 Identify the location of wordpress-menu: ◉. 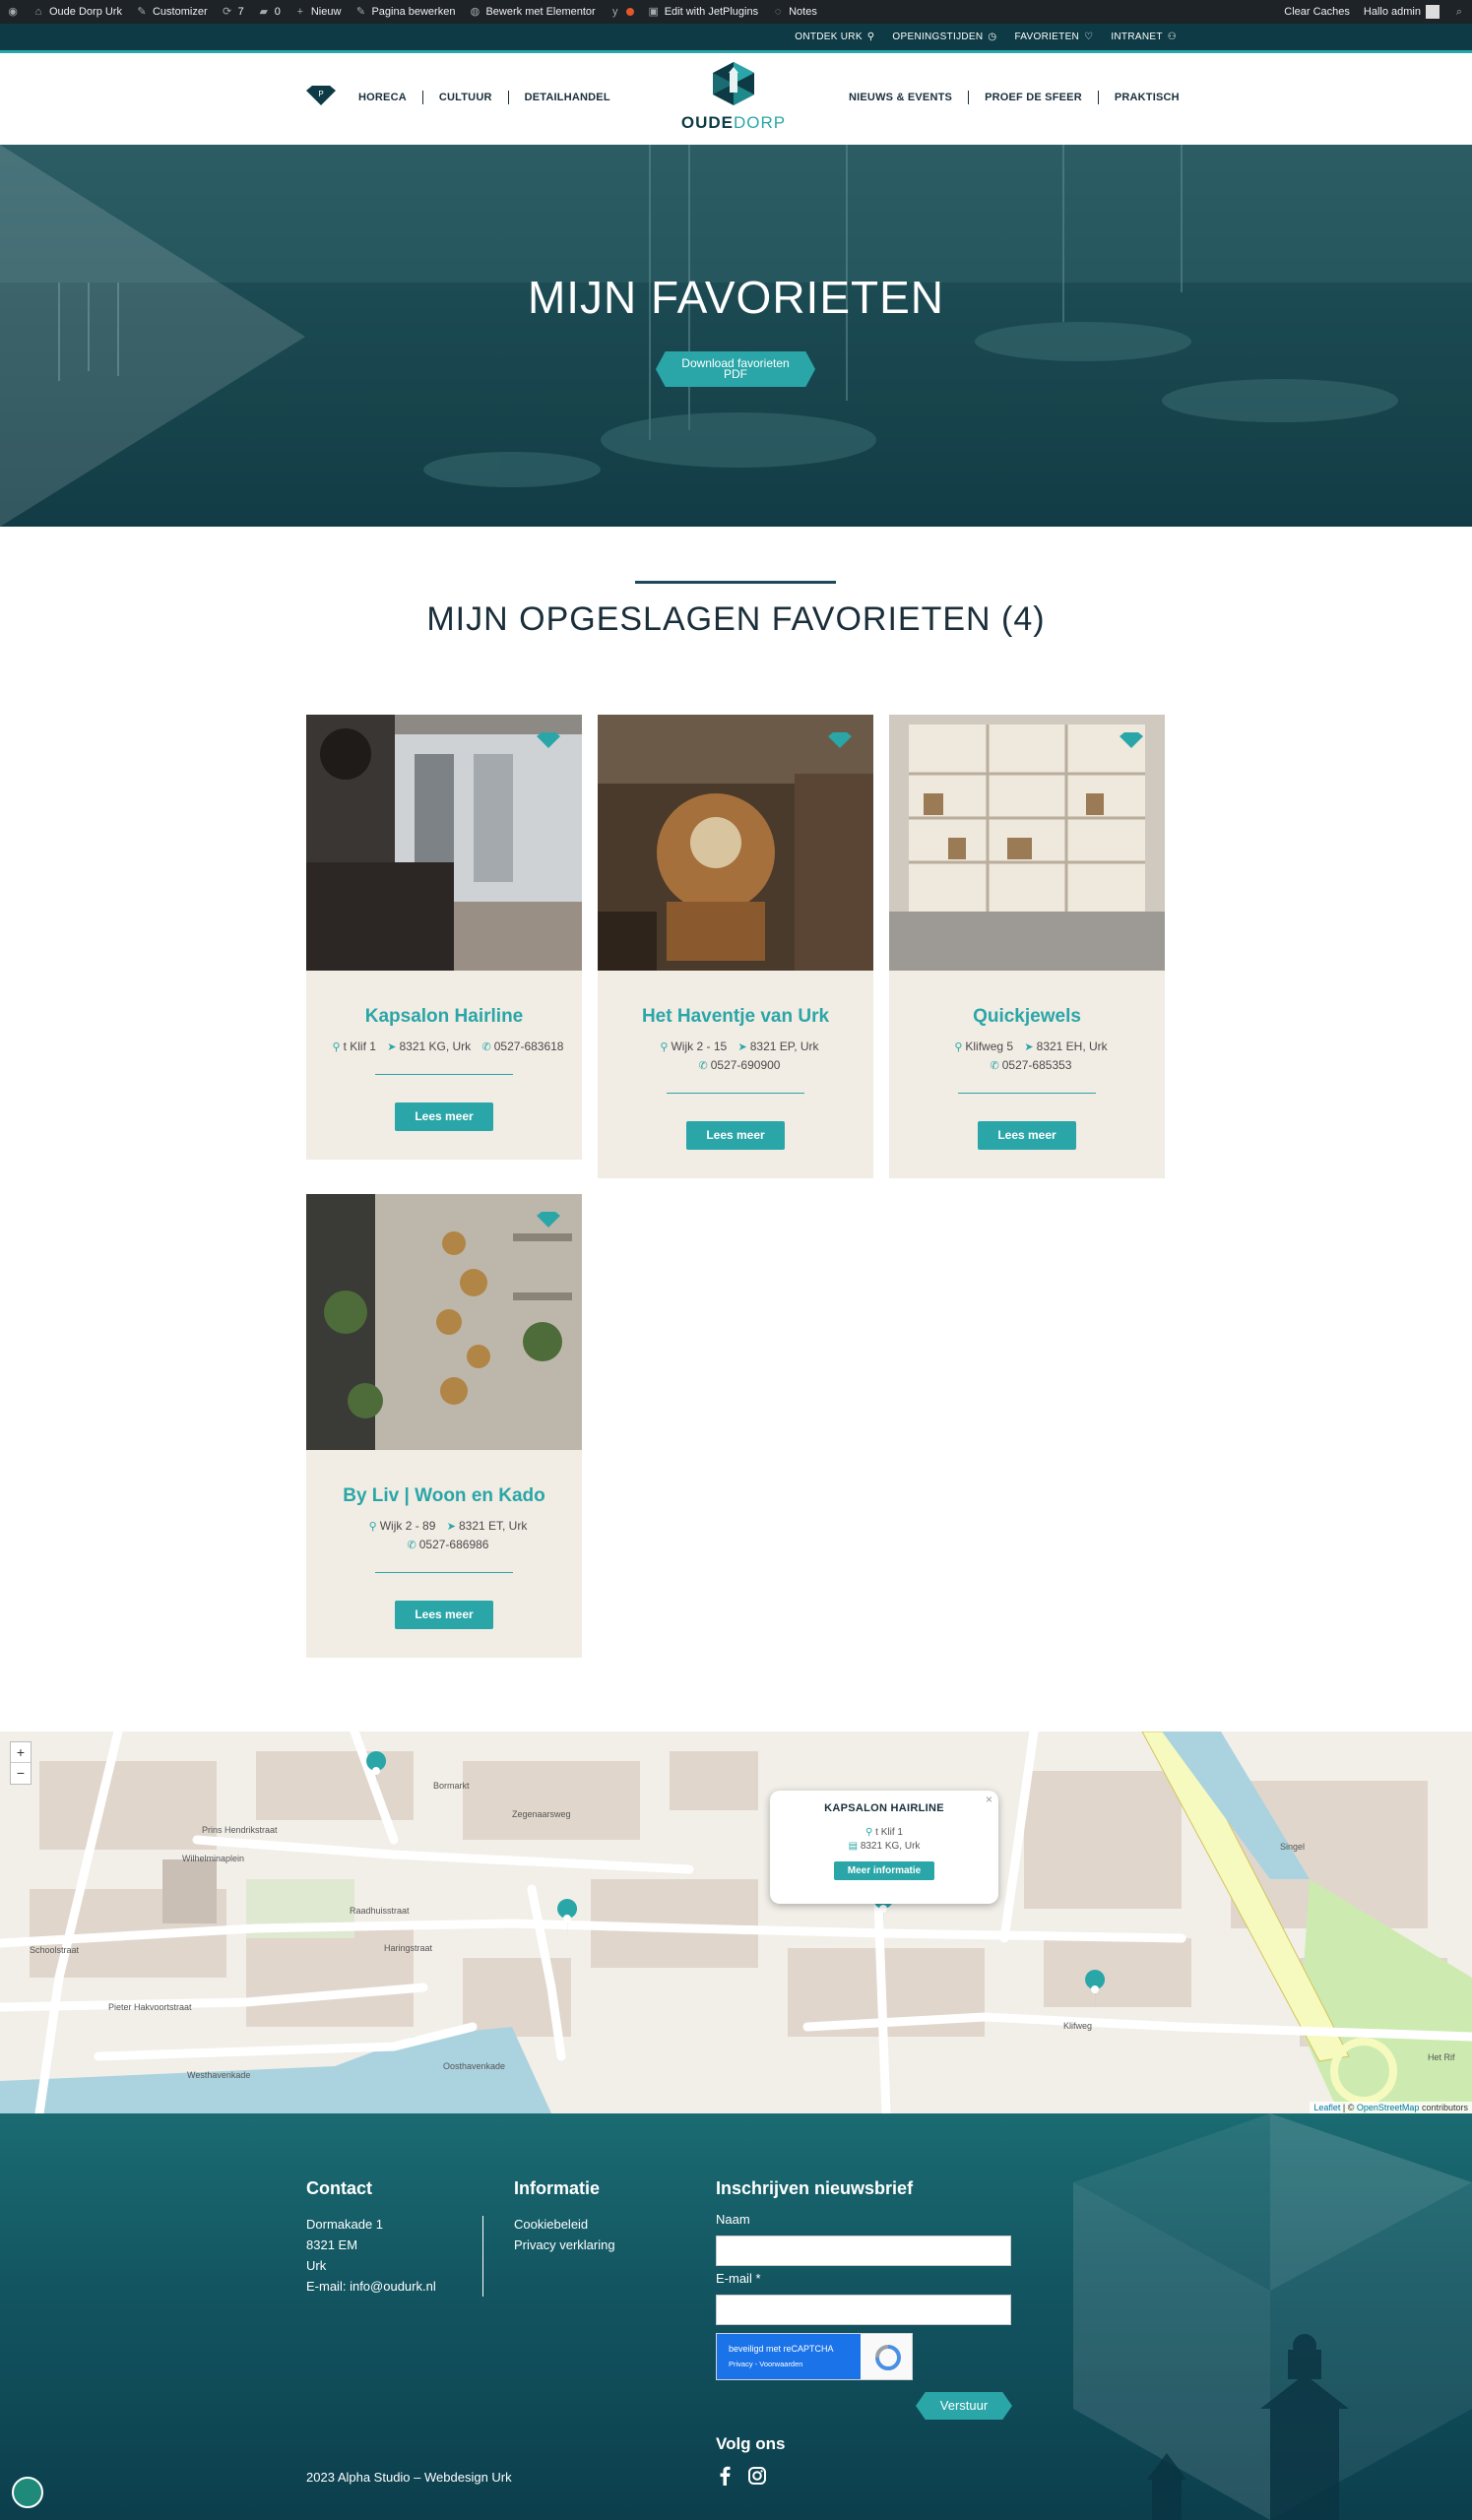
(13, 12).